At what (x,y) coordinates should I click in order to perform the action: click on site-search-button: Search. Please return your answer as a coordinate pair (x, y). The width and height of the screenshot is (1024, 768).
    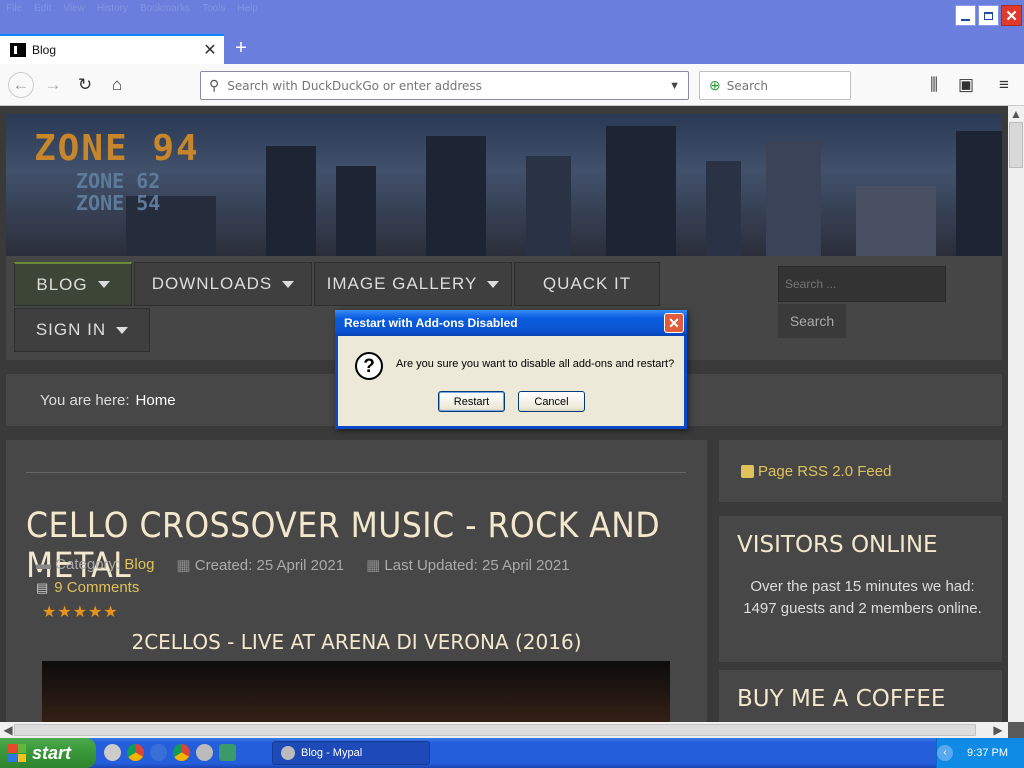
    Looking at the image, I should click on (812, 321).